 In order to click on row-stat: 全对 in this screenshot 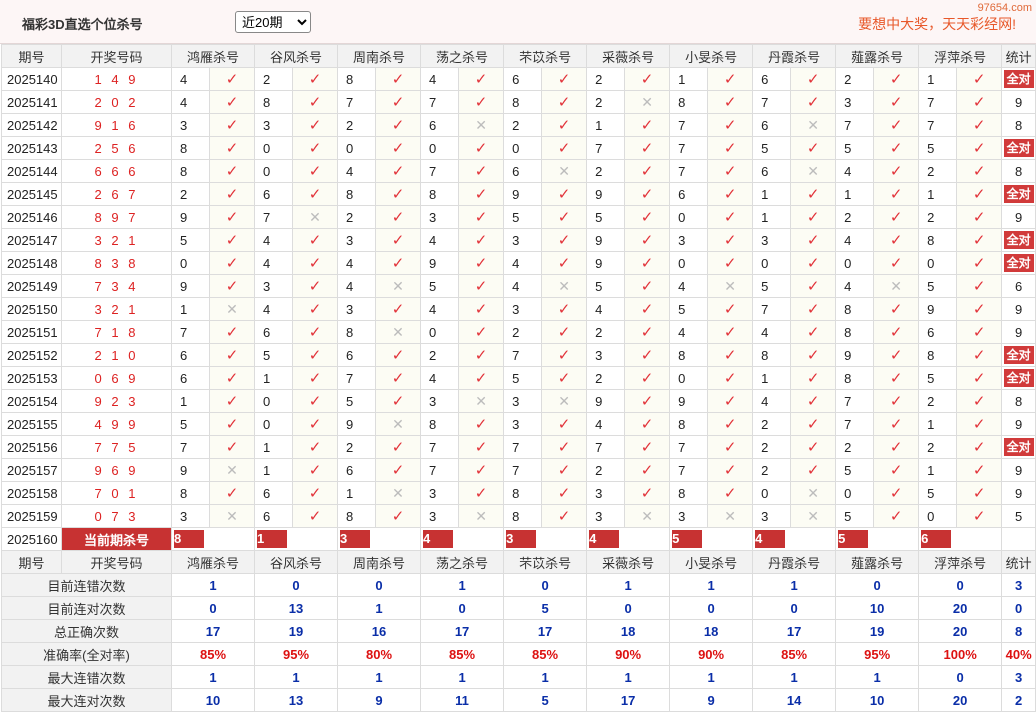, I will do `click(1018, 148)`.